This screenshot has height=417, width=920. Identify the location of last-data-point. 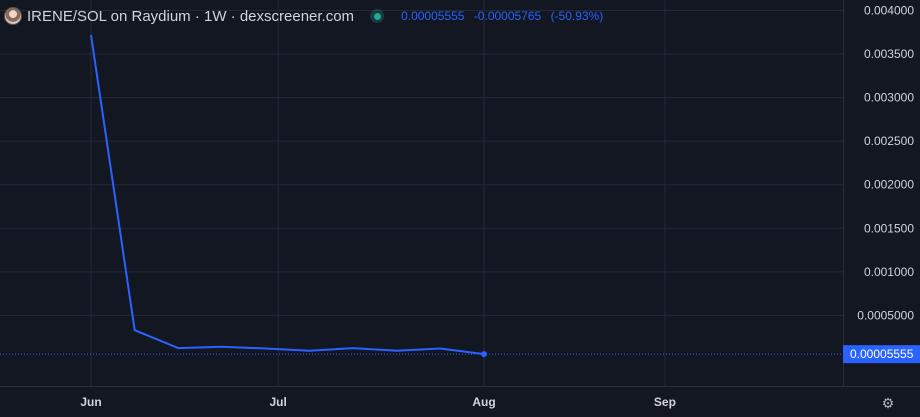
(484, 354).